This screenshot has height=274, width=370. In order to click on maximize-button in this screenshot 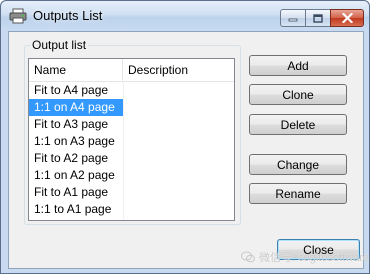, I will do `click(318, 18)`.